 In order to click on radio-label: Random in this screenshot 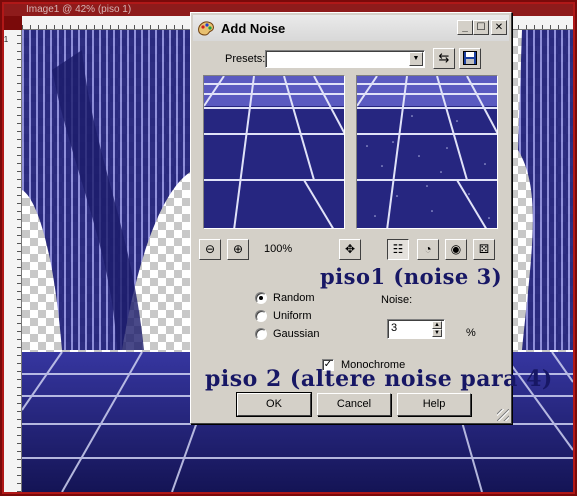, I will do `click(294, 298)`.